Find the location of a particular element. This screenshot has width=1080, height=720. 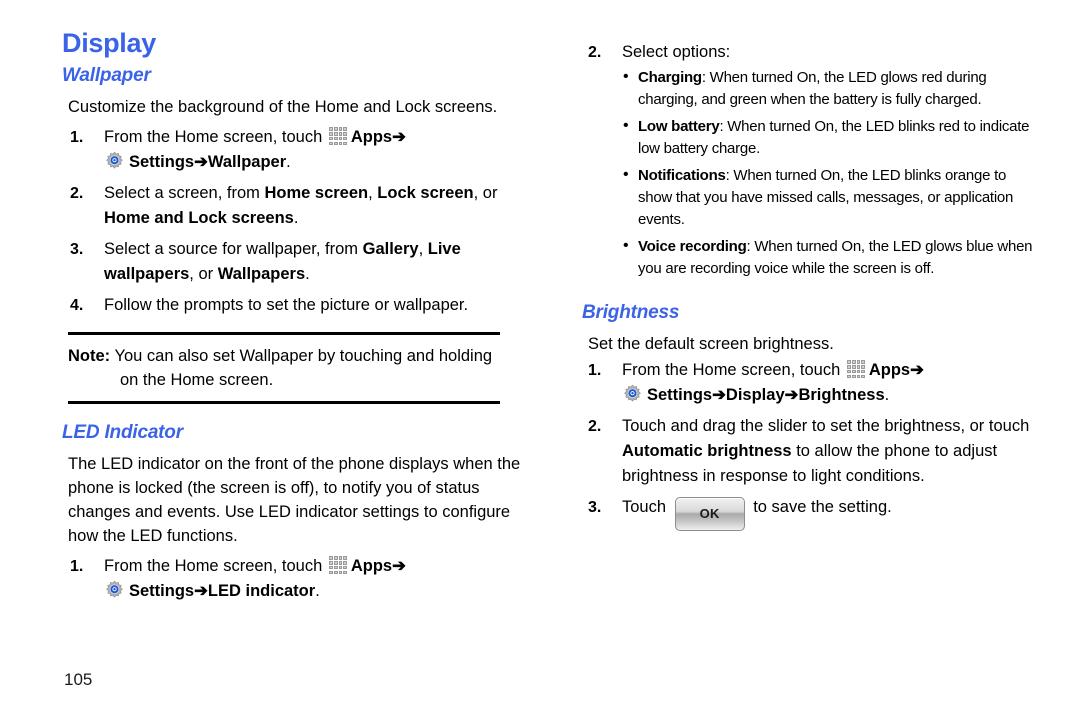

page-title: Display is located at coordinates (109, 43).